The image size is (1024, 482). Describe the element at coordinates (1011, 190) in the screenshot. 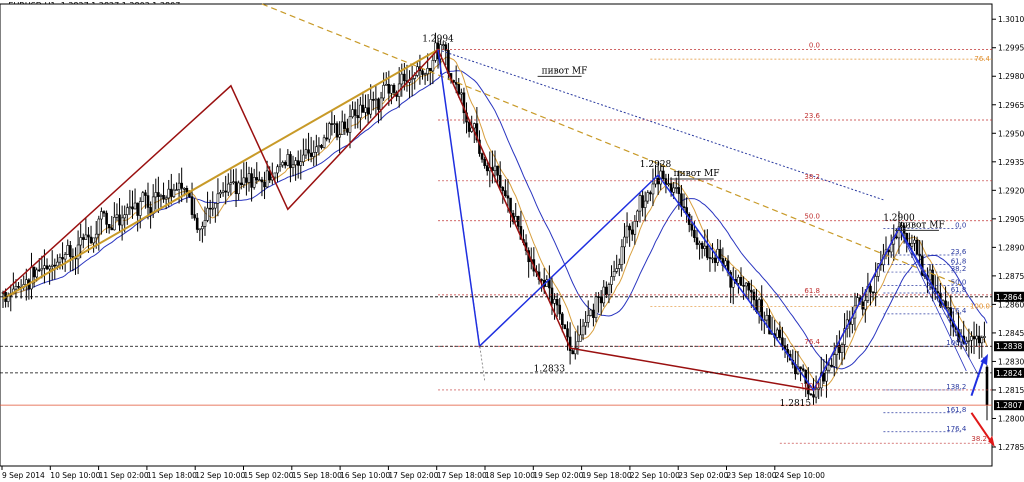

I see `y-tick-label: 1.2920` at that location.